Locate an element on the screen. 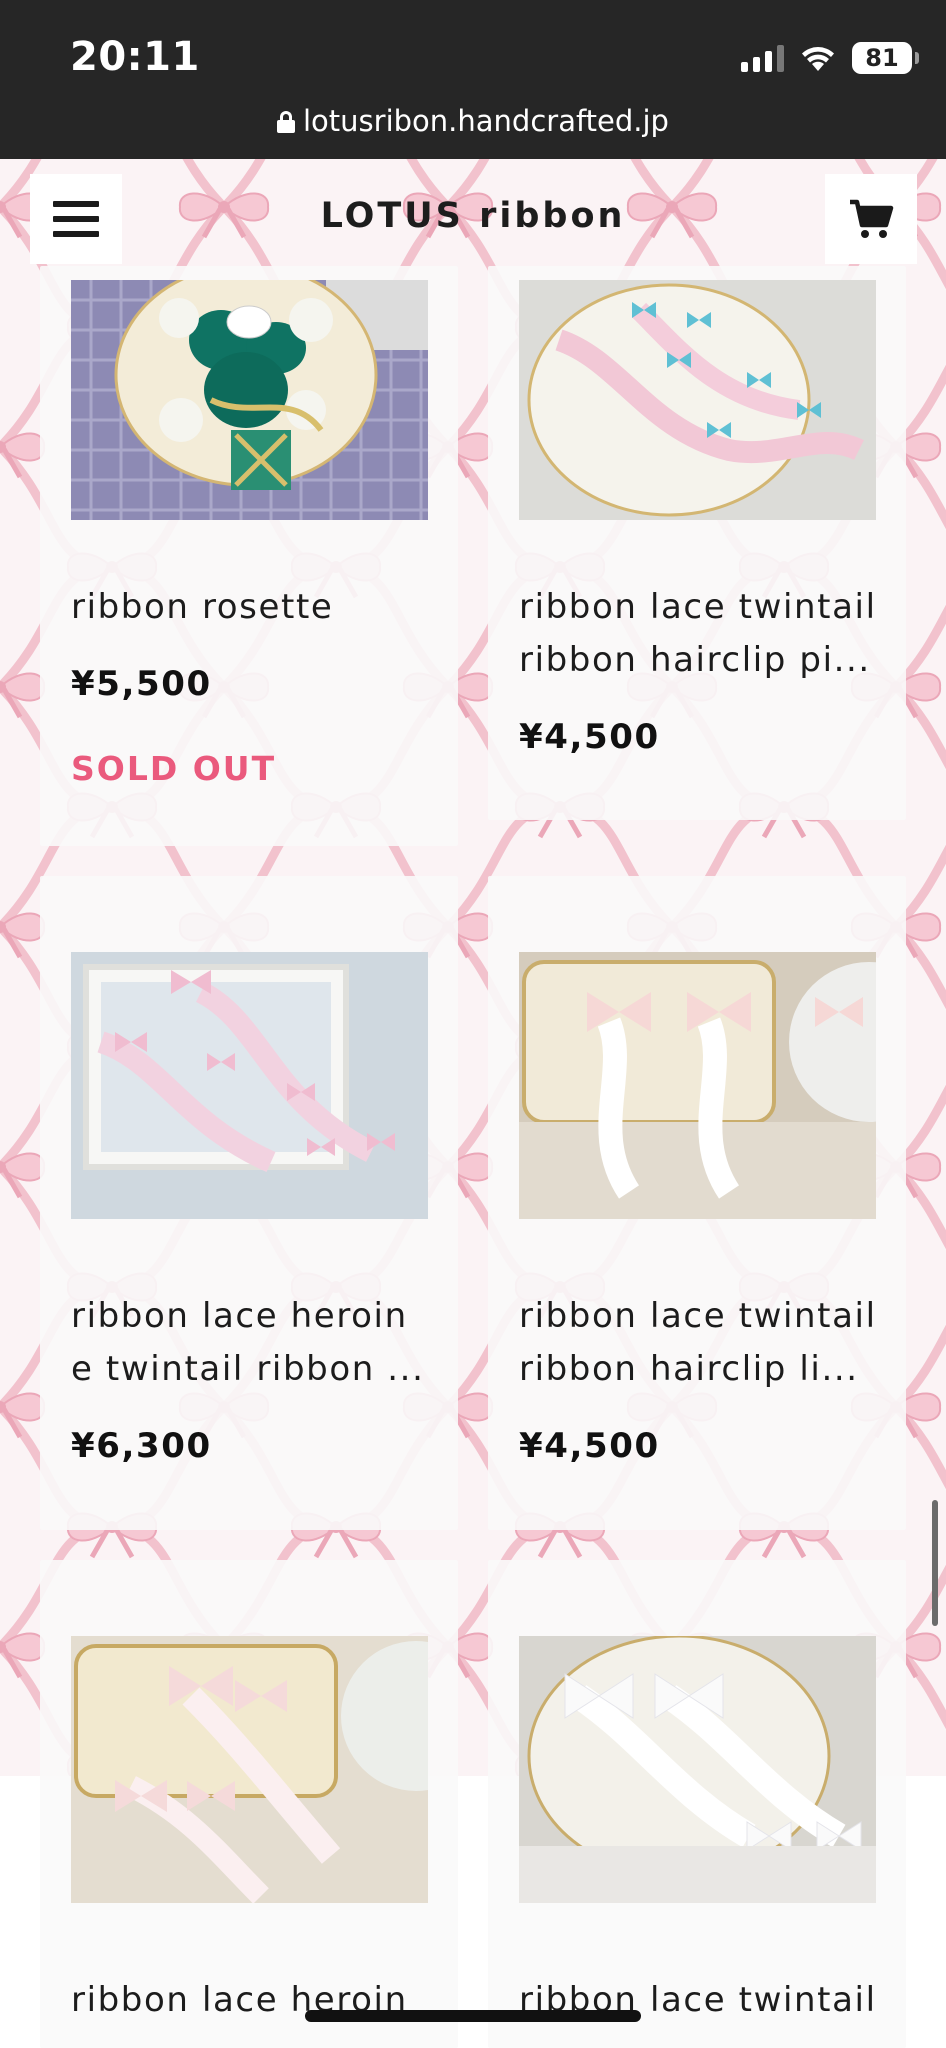 Image resolution: width=946 pixels, height=2048 pixels. product-card: ribbon lace twintail is located at coordinates (697, 1804).